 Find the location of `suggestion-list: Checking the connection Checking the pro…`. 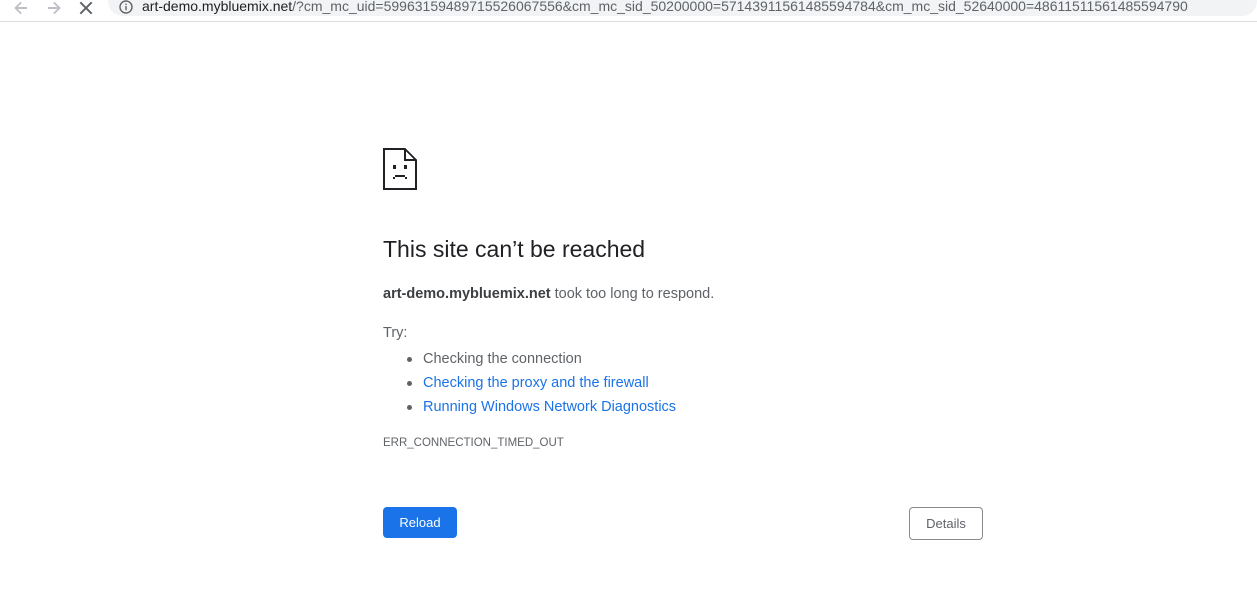

suggestion-list: Checking the connection Checking the pro… is located at coordinates (529, 383).